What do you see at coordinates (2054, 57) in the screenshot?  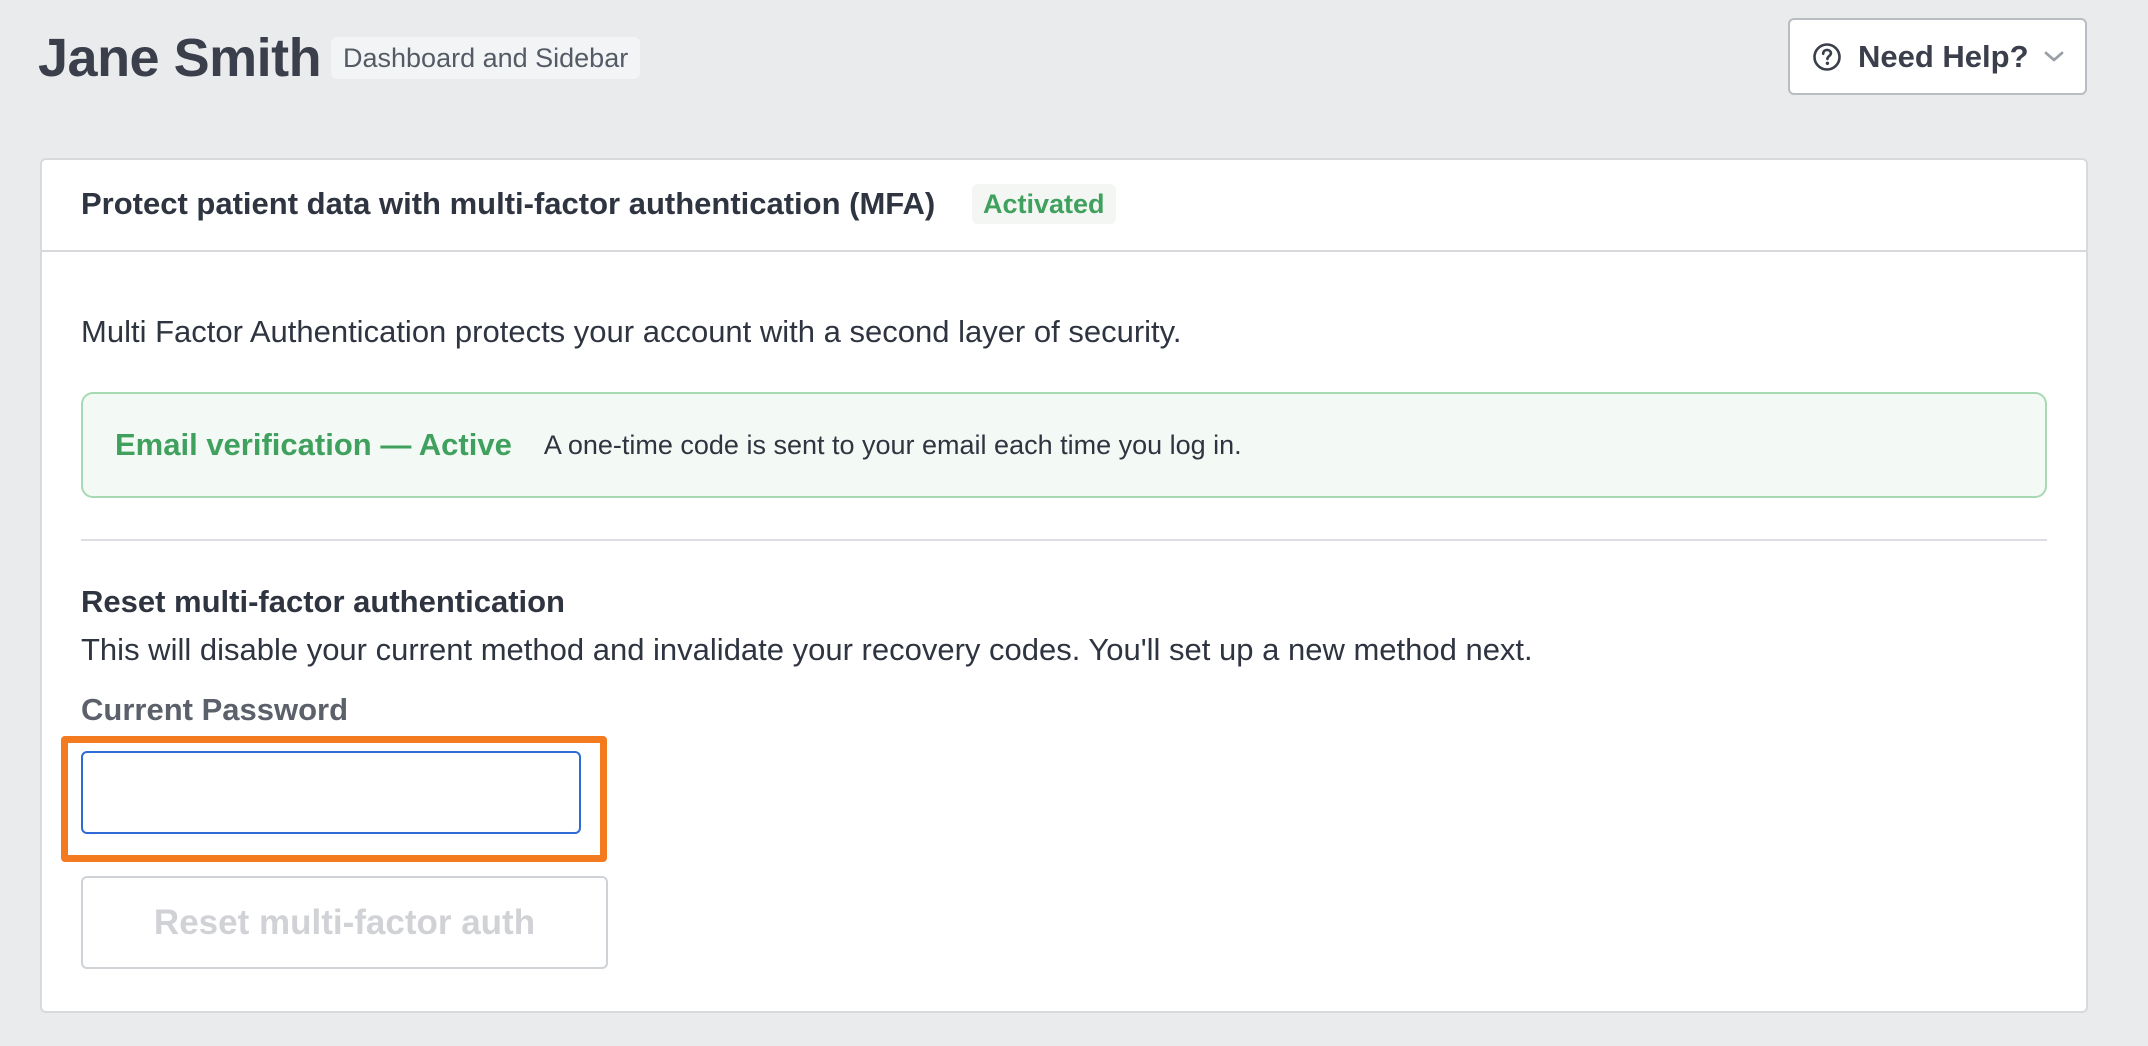 I see `chevron-down-icon` at bounding box center [2054, 57].